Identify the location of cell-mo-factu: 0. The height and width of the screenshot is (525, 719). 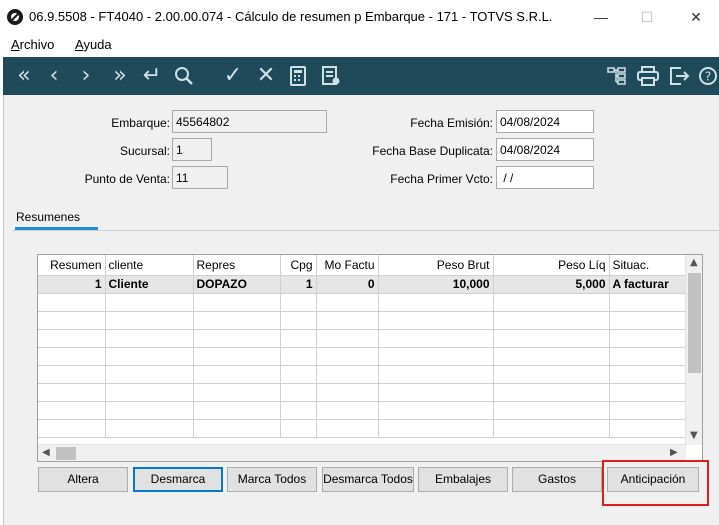
(347, 284).